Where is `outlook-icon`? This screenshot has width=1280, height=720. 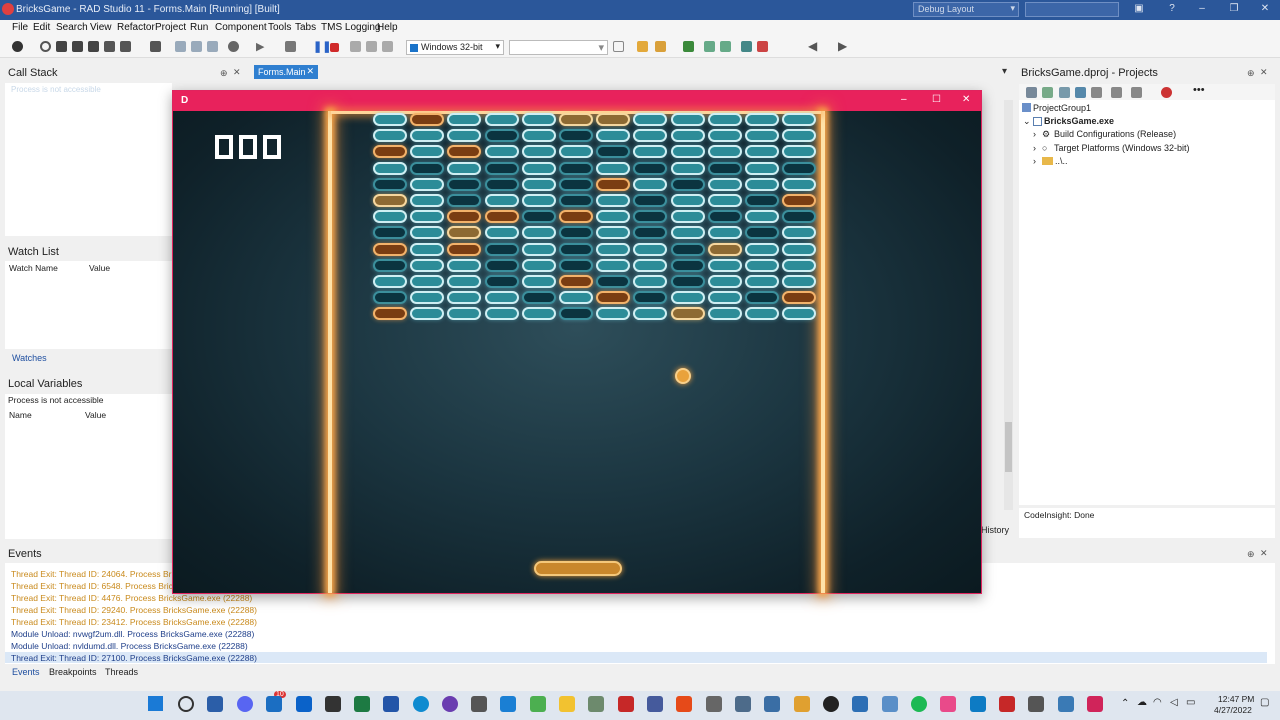 outlook-icon is located at coordinates (304, 704).